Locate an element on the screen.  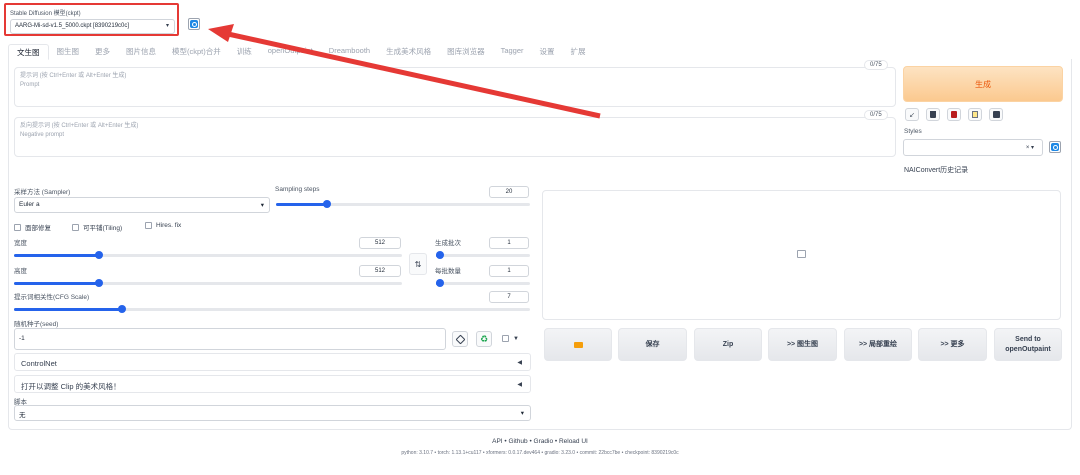
save-style-button is located at coordinates (996, 114).